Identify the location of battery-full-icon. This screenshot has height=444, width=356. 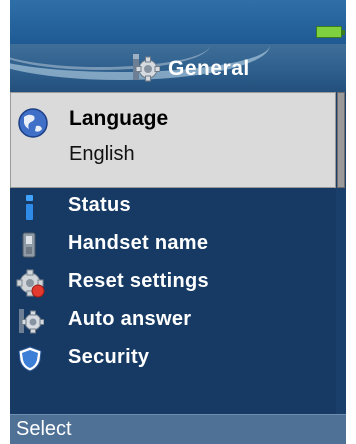
(330, 32).